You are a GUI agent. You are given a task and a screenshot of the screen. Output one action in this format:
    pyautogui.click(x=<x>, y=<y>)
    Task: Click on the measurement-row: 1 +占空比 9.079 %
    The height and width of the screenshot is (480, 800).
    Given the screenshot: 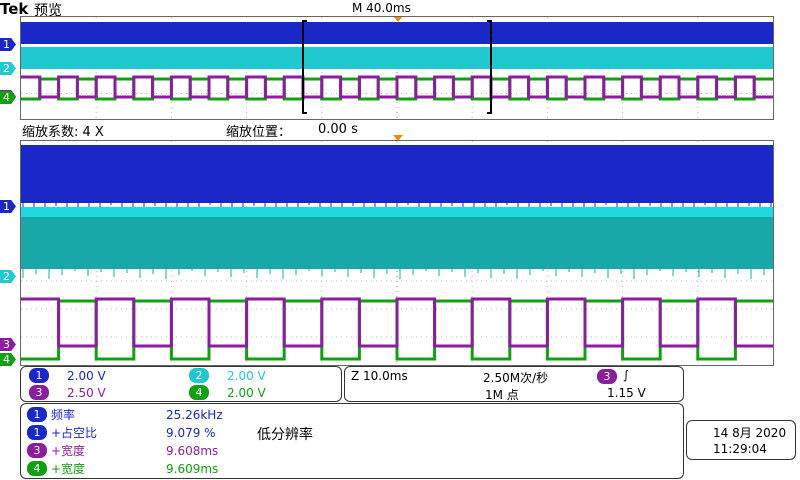 What is the action you would take?
    pyautogui.click(x=121, y=432)
    